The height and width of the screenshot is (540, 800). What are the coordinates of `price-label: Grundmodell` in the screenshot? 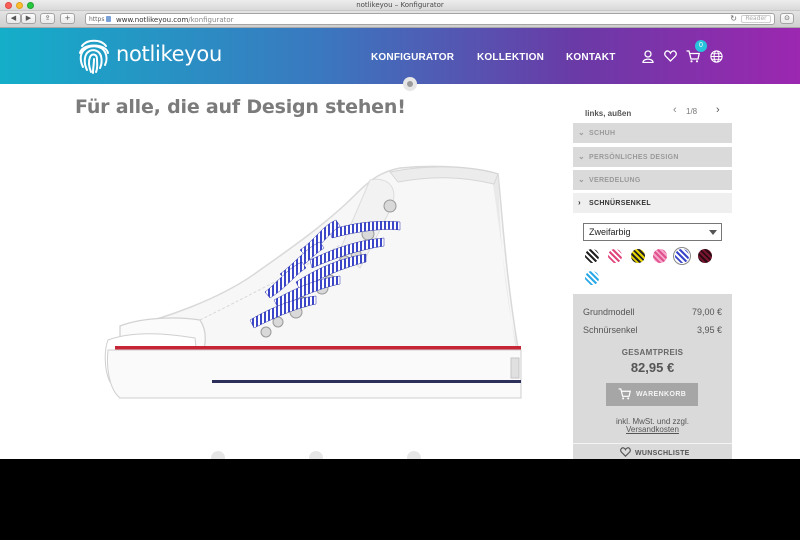 It's located at (609, 312).